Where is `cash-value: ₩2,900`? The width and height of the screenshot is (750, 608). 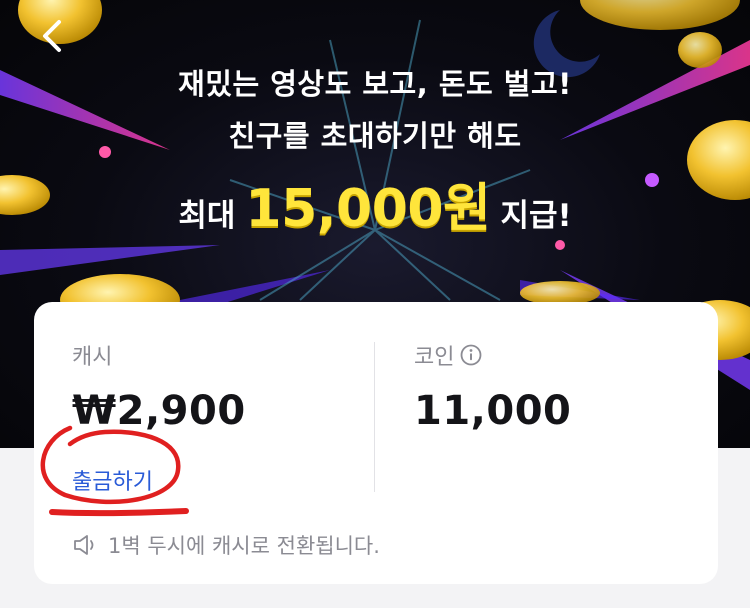
cash-value: ₩2,900 is located at coordinates (159, 411).